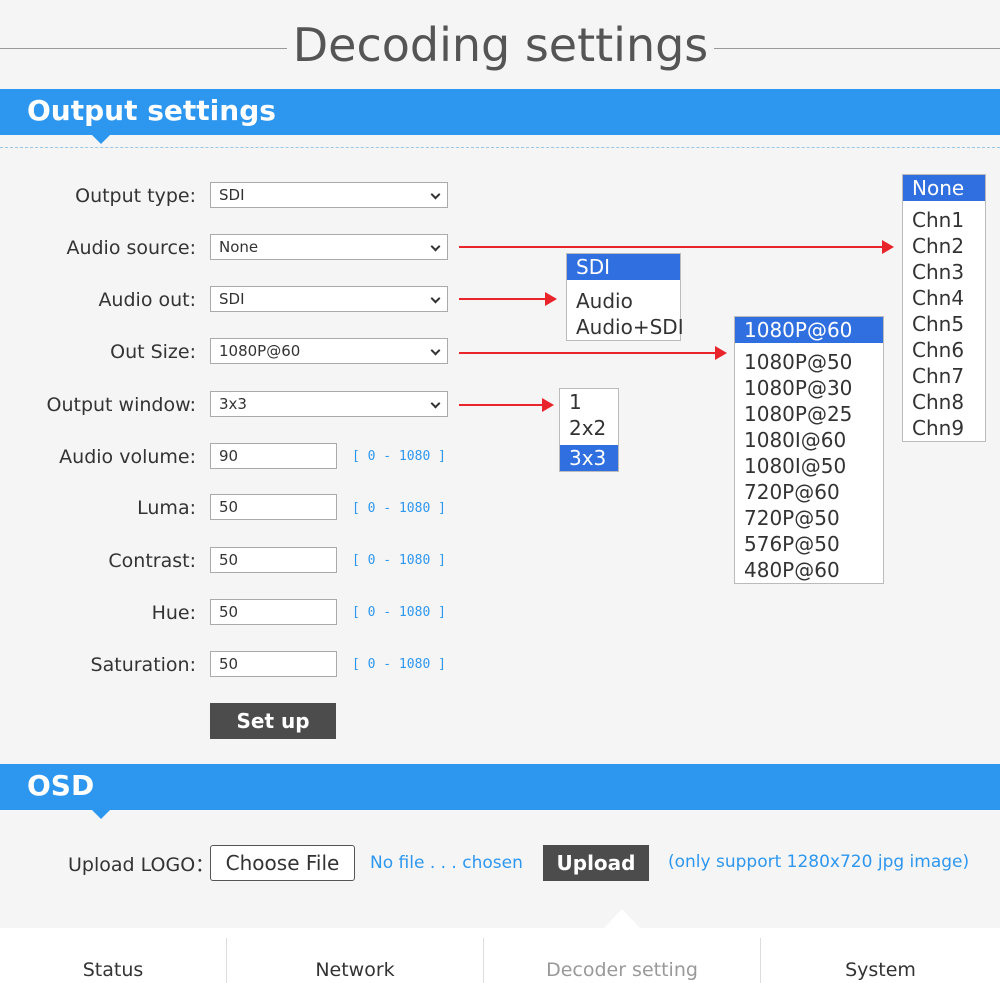 The width and height of the screenshot is (1000, 983). Describe the element at coordinates (622, 918) in the screenshot. I see `active-tab-notch` at that location.